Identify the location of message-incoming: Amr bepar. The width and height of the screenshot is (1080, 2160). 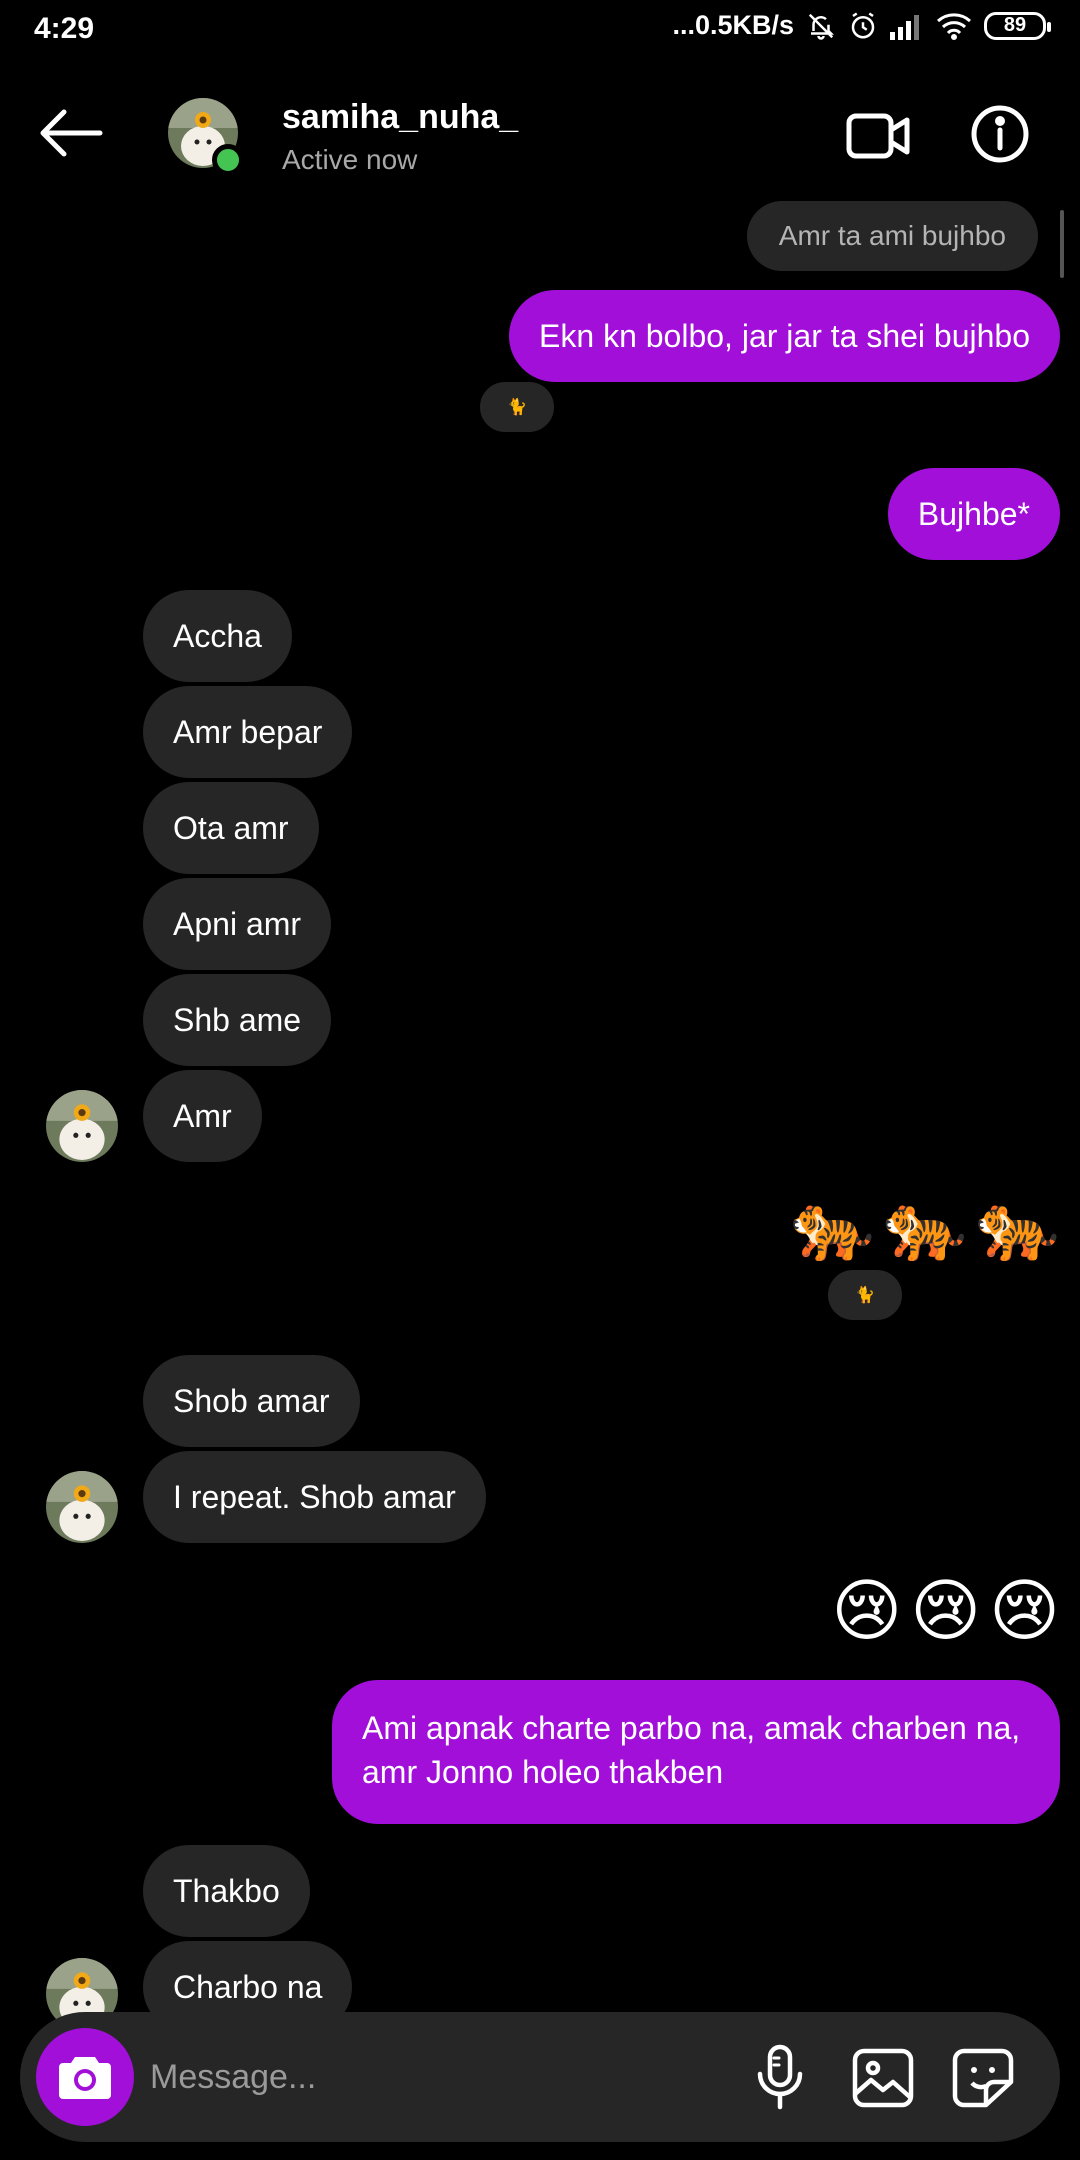
(248, 732).